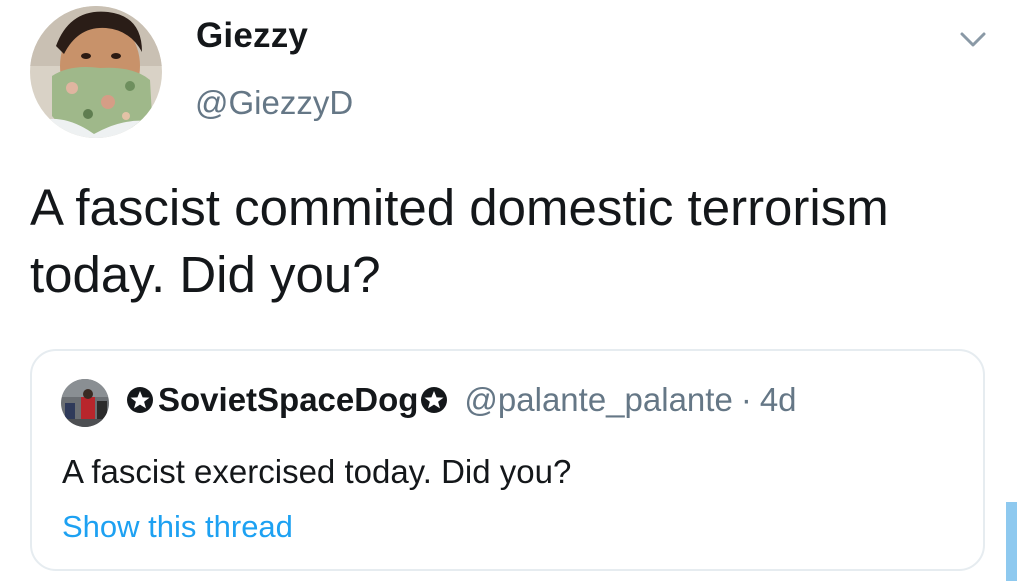 The width and height of the screenshot is (1017, 581). What do you see at coordinates (973, 40) in the screenshot?
I see `chevron-down-icon` at bounding box center [973, 40].